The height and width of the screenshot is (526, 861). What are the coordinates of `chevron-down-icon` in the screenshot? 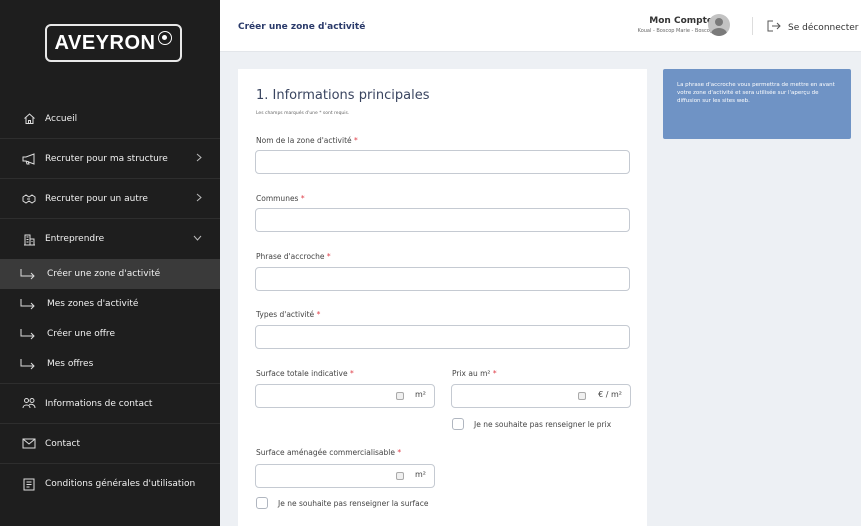 It's located at (197, 239).